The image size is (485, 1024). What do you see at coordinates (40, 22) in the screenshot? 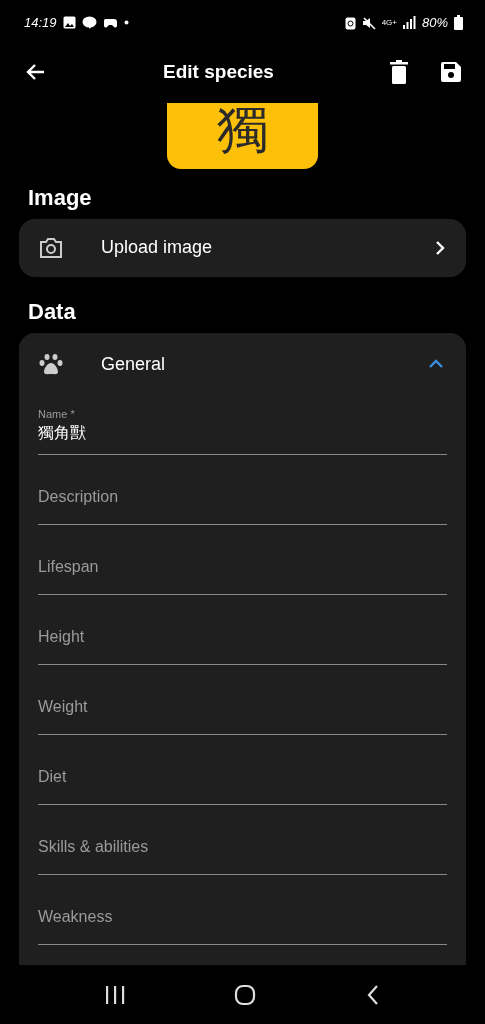
I see `status-time: 14:19` at bounding box center [40, 22].